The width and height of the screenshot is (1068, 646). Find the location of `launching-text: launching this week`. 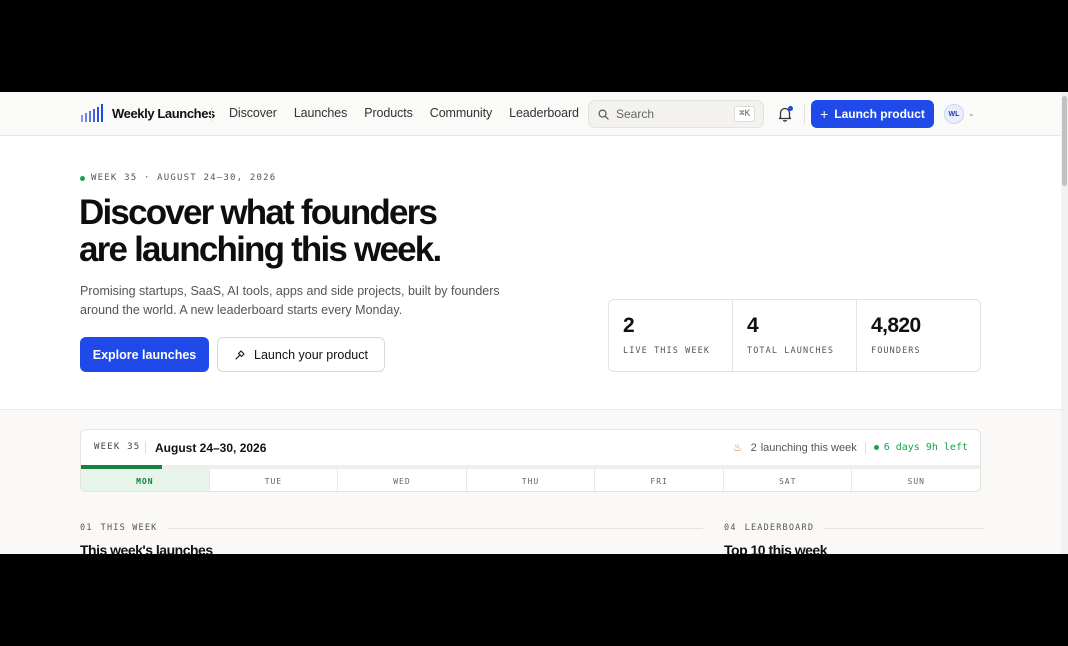

launching-text: launching this week is located at coordinates (808, 447).